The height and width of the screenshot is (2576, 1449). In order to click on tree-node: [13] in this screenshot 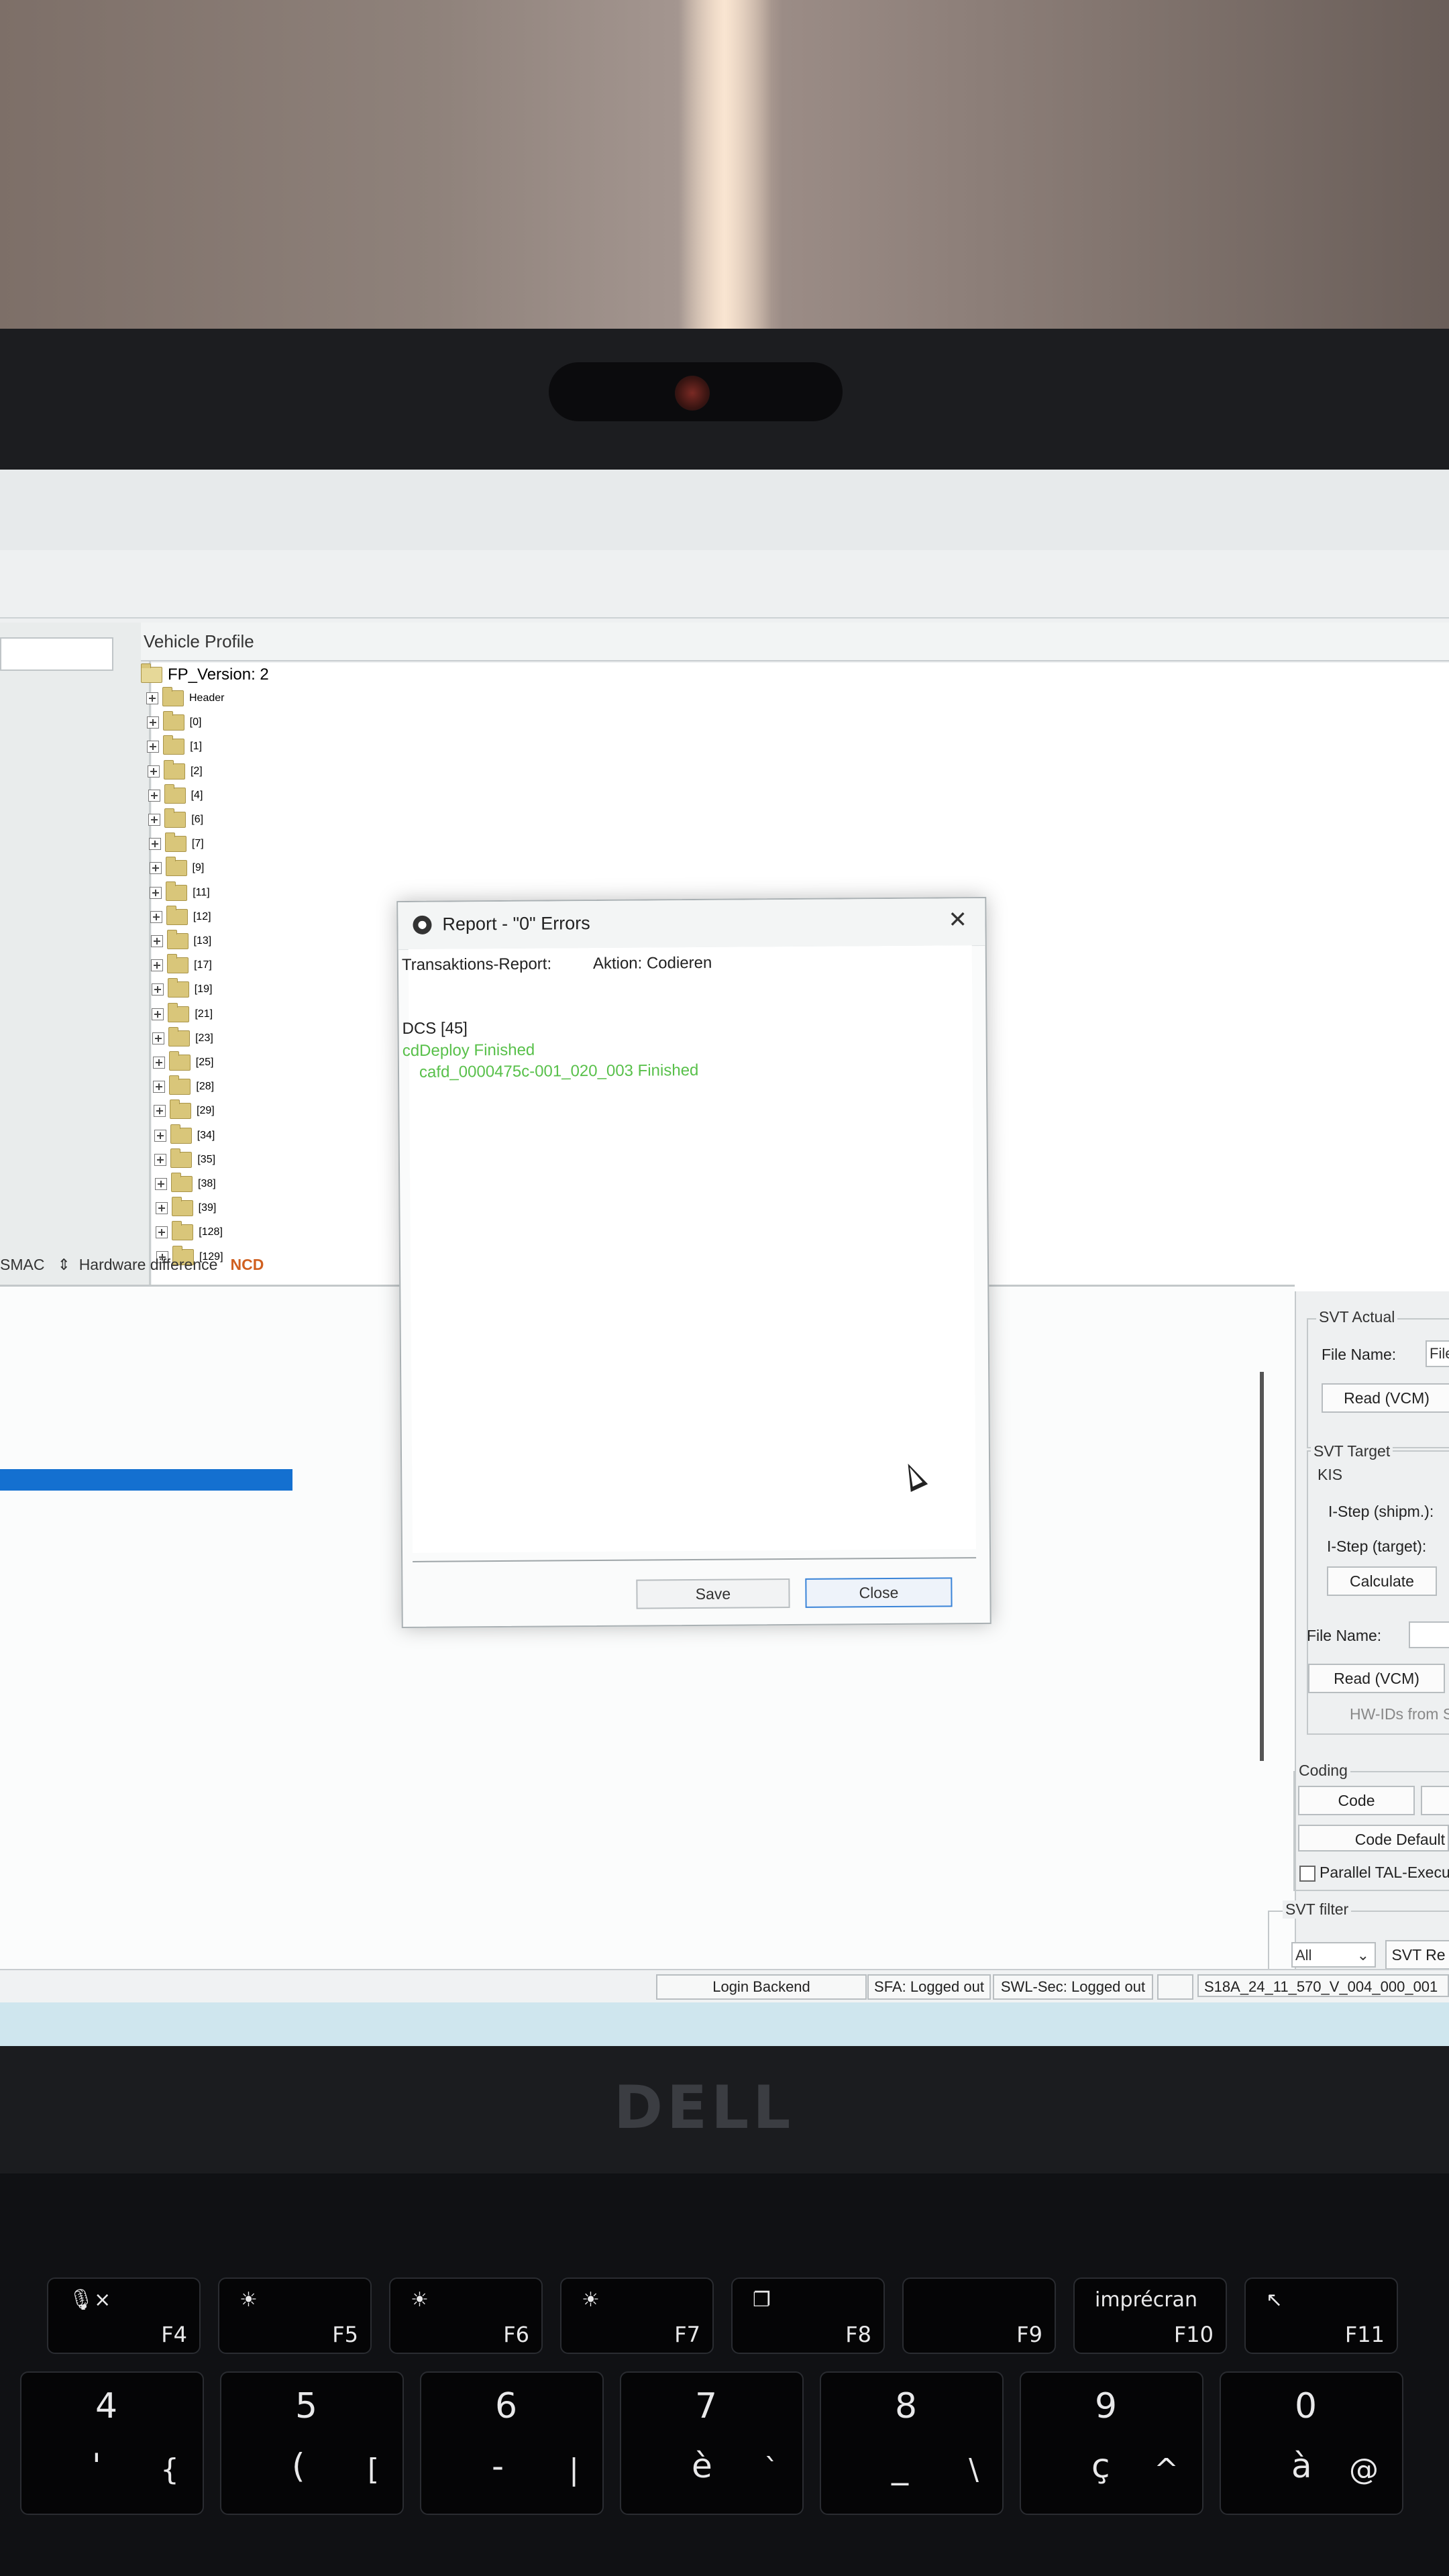, I will do `click(181, 941)`.